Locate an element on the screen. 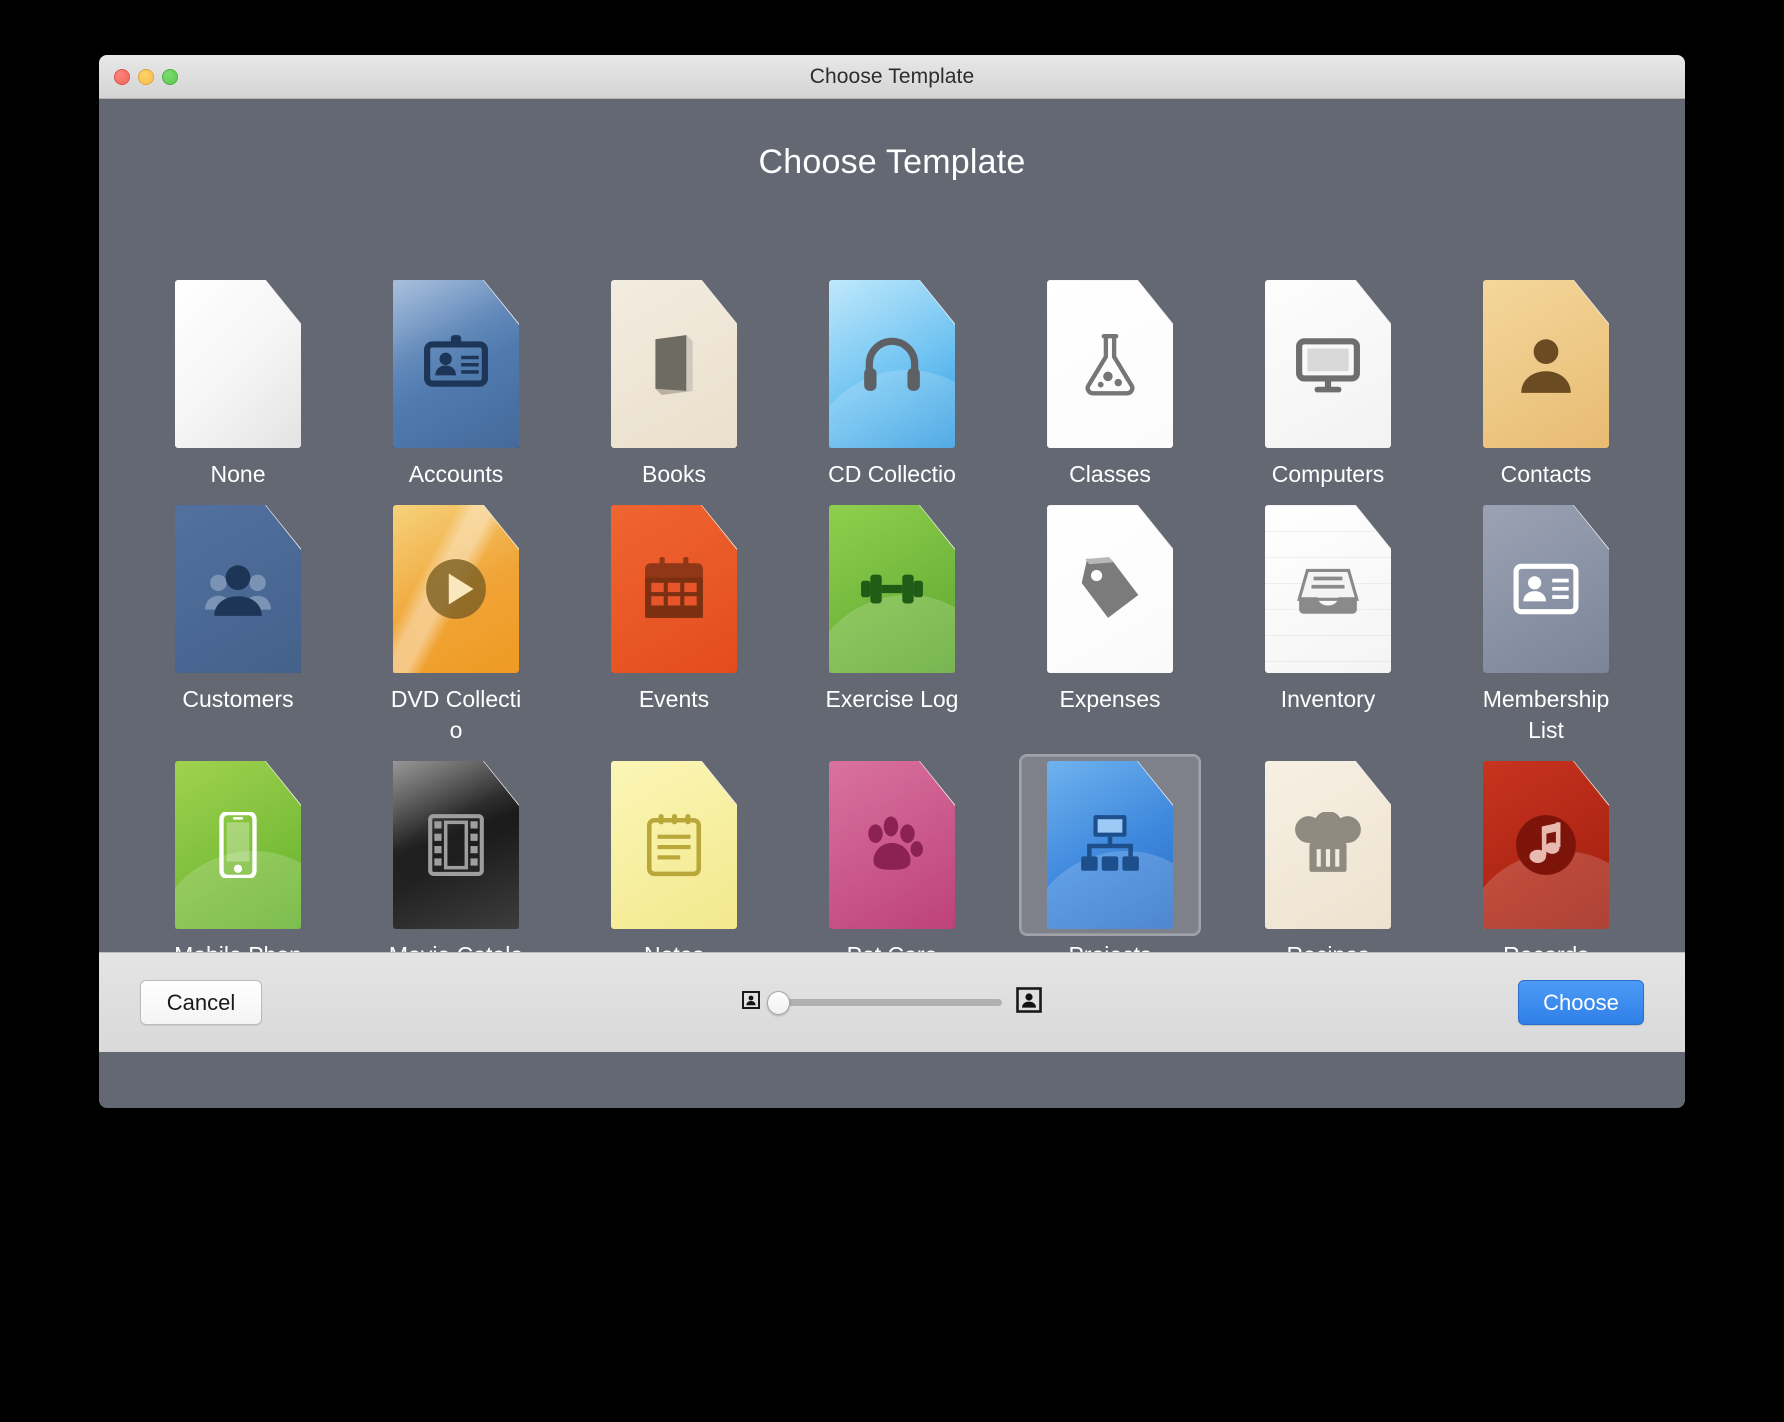 The image size is (1784, 1422). contact-card-icon is located at coordinates (1546, 589).